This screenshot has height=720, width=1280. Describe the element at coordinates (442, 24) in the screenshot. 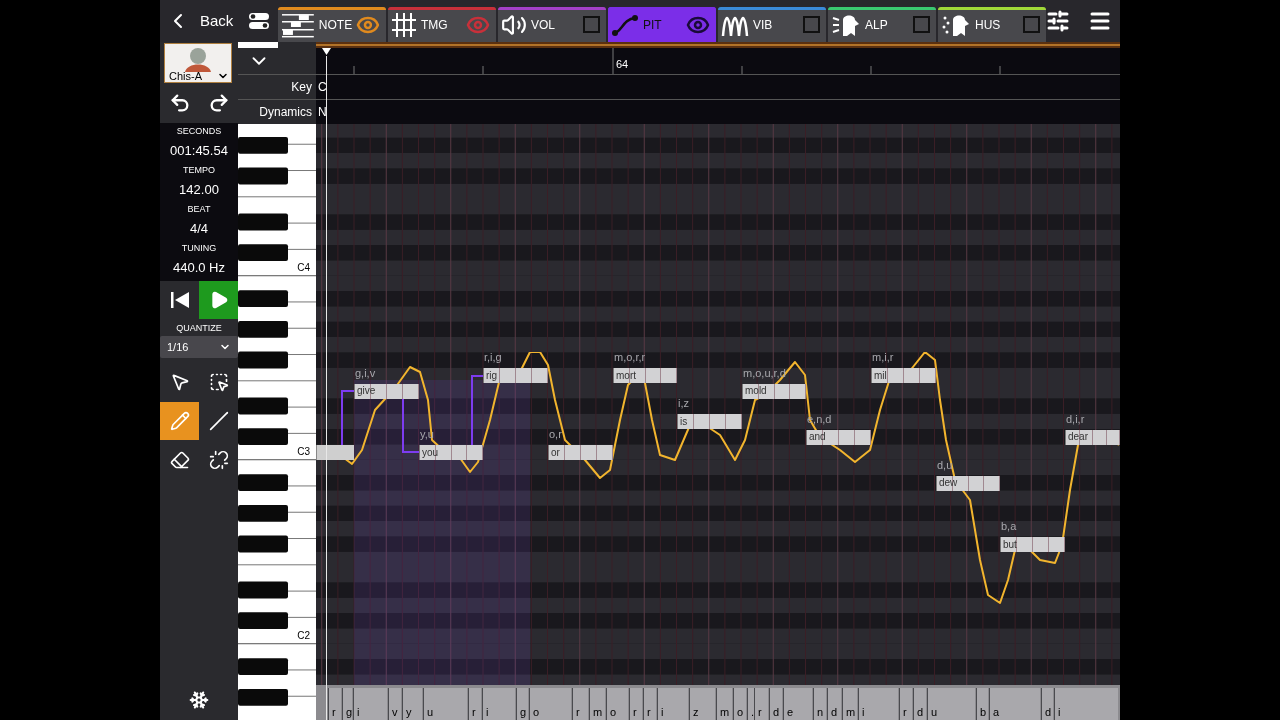

I see `track-tab: TMG` at that location.